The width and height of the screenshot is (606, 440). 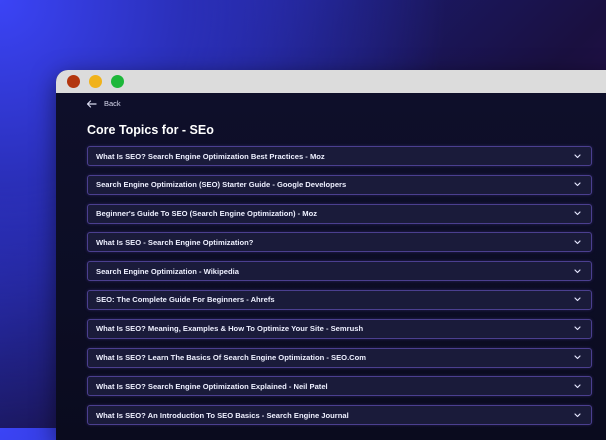 What do you see at coordinates (167, 271) in the screenshot?
I see `topic-label: Search Engine Optimization - Wikipedia` at bounding box center [167, 271].